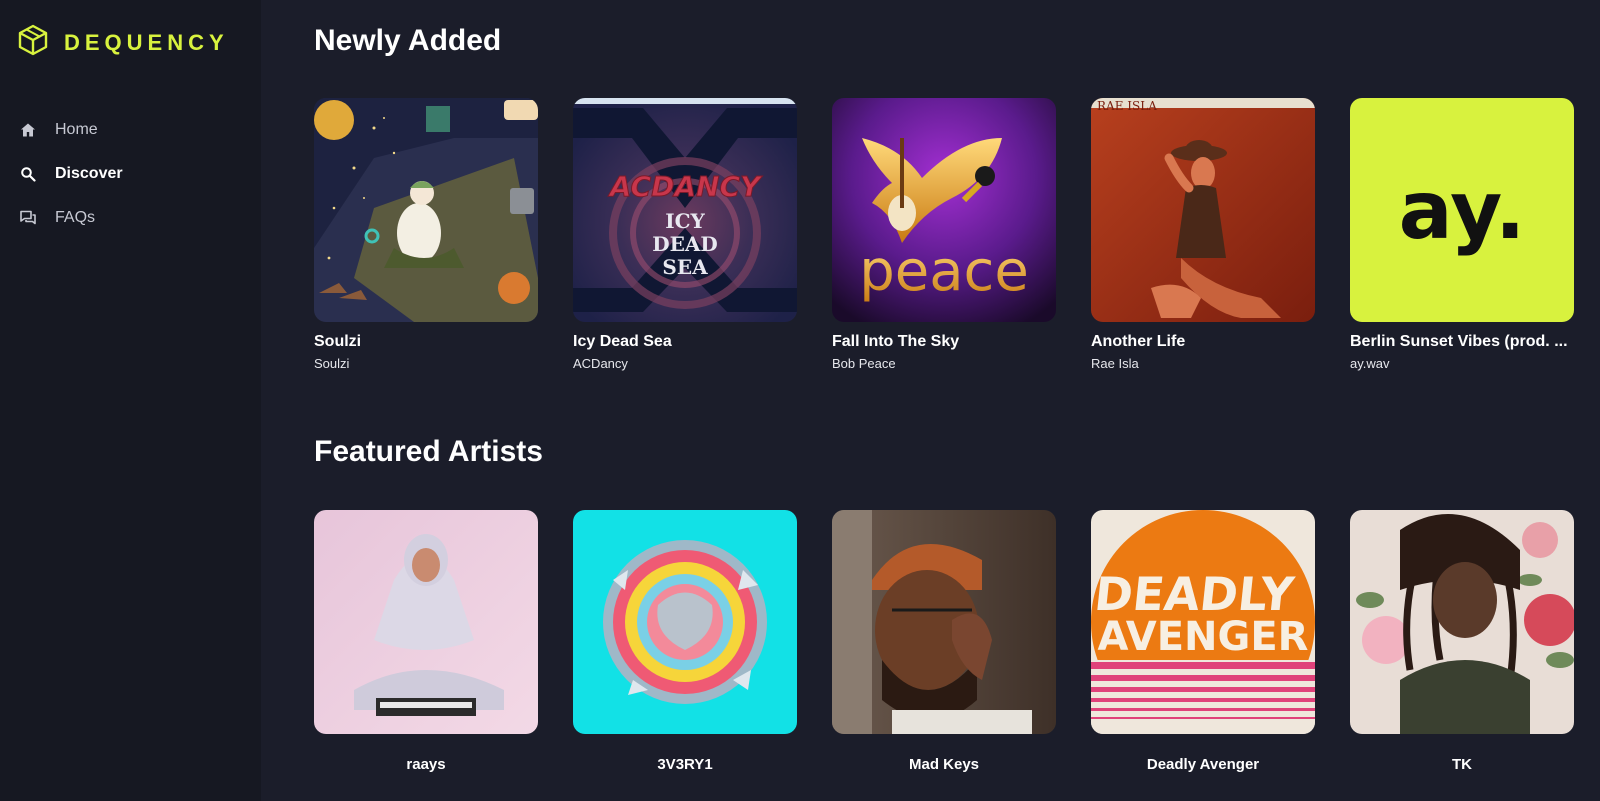 The width and height of the screenshot is (1600, 801). Describe the element at coordinates (426, 210) in the screenshot. I see `album-cover` at that location.